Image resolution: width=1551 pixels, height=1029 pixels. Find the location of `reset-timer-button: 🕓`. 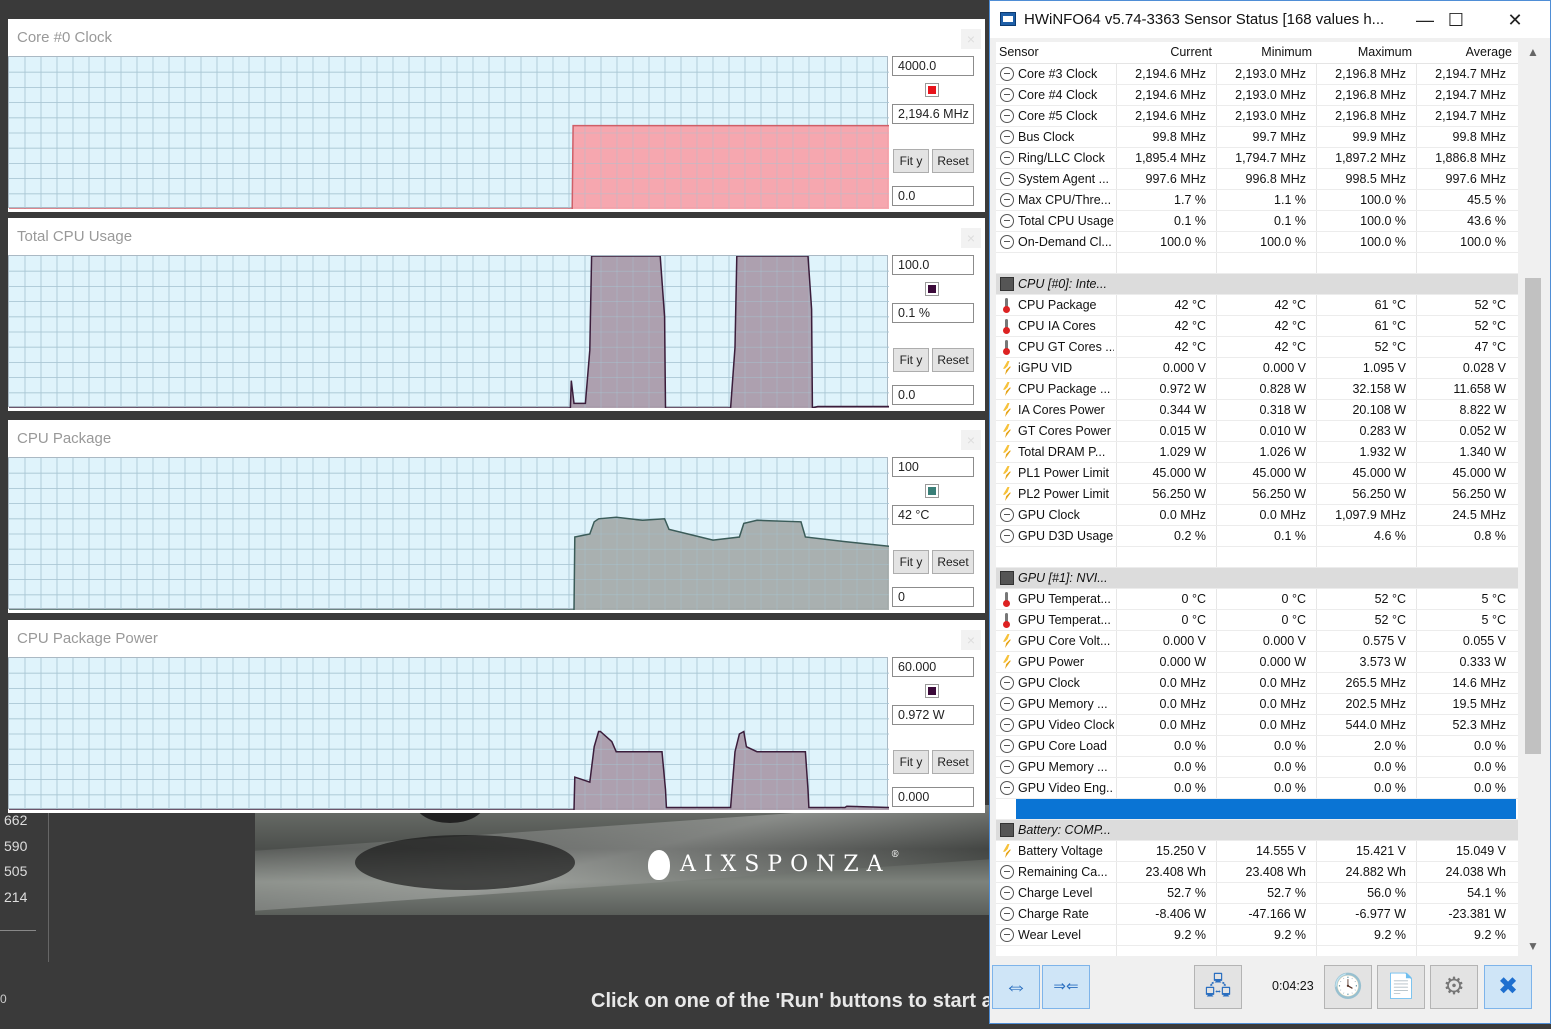

reset-timer-button: 🕓 is located at coordinates (1348, 987).